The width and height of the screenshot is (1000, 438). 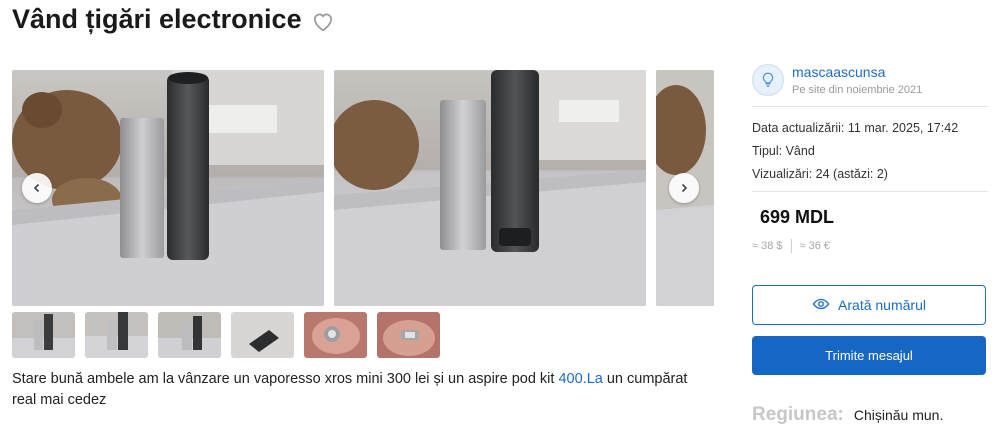 I want to click on send-message-button: Trimite mesajul, so click(x=869, y=355).